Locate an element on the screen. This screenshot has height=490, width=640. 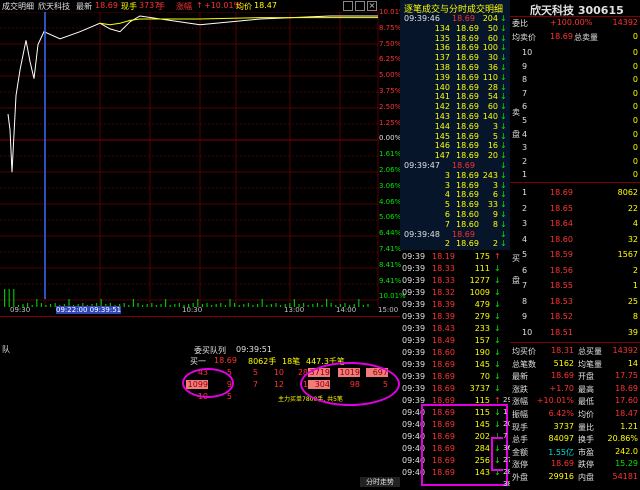
tape-row: 7 18.60 8 ↓ is located at coordinates (455, 225).